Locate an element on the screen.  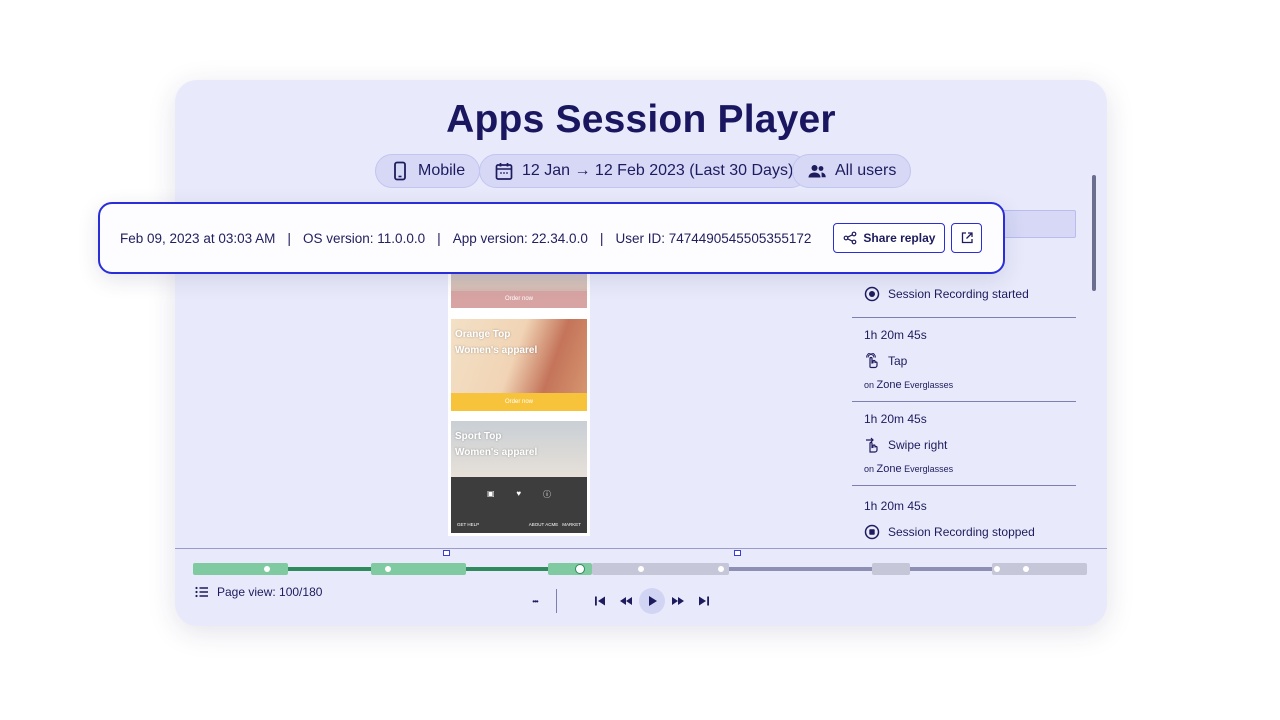
rewind-button is located at coordinates (626, 601).